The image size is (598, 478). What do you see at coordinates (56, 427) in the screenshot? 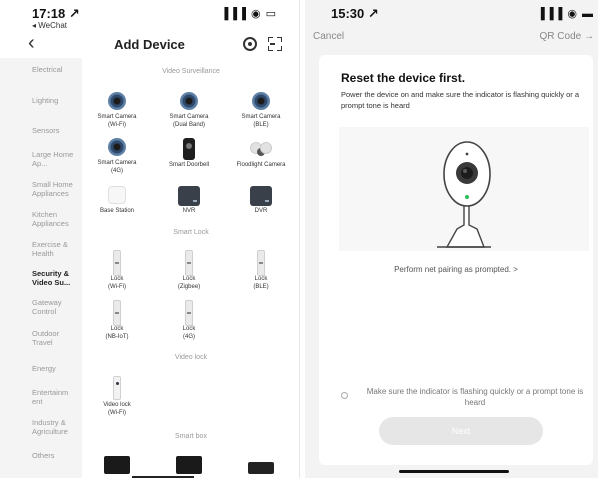
I see `sidebar-item-industry-agriculture: Industry & Agriculture` at bounding box center [56, 427].